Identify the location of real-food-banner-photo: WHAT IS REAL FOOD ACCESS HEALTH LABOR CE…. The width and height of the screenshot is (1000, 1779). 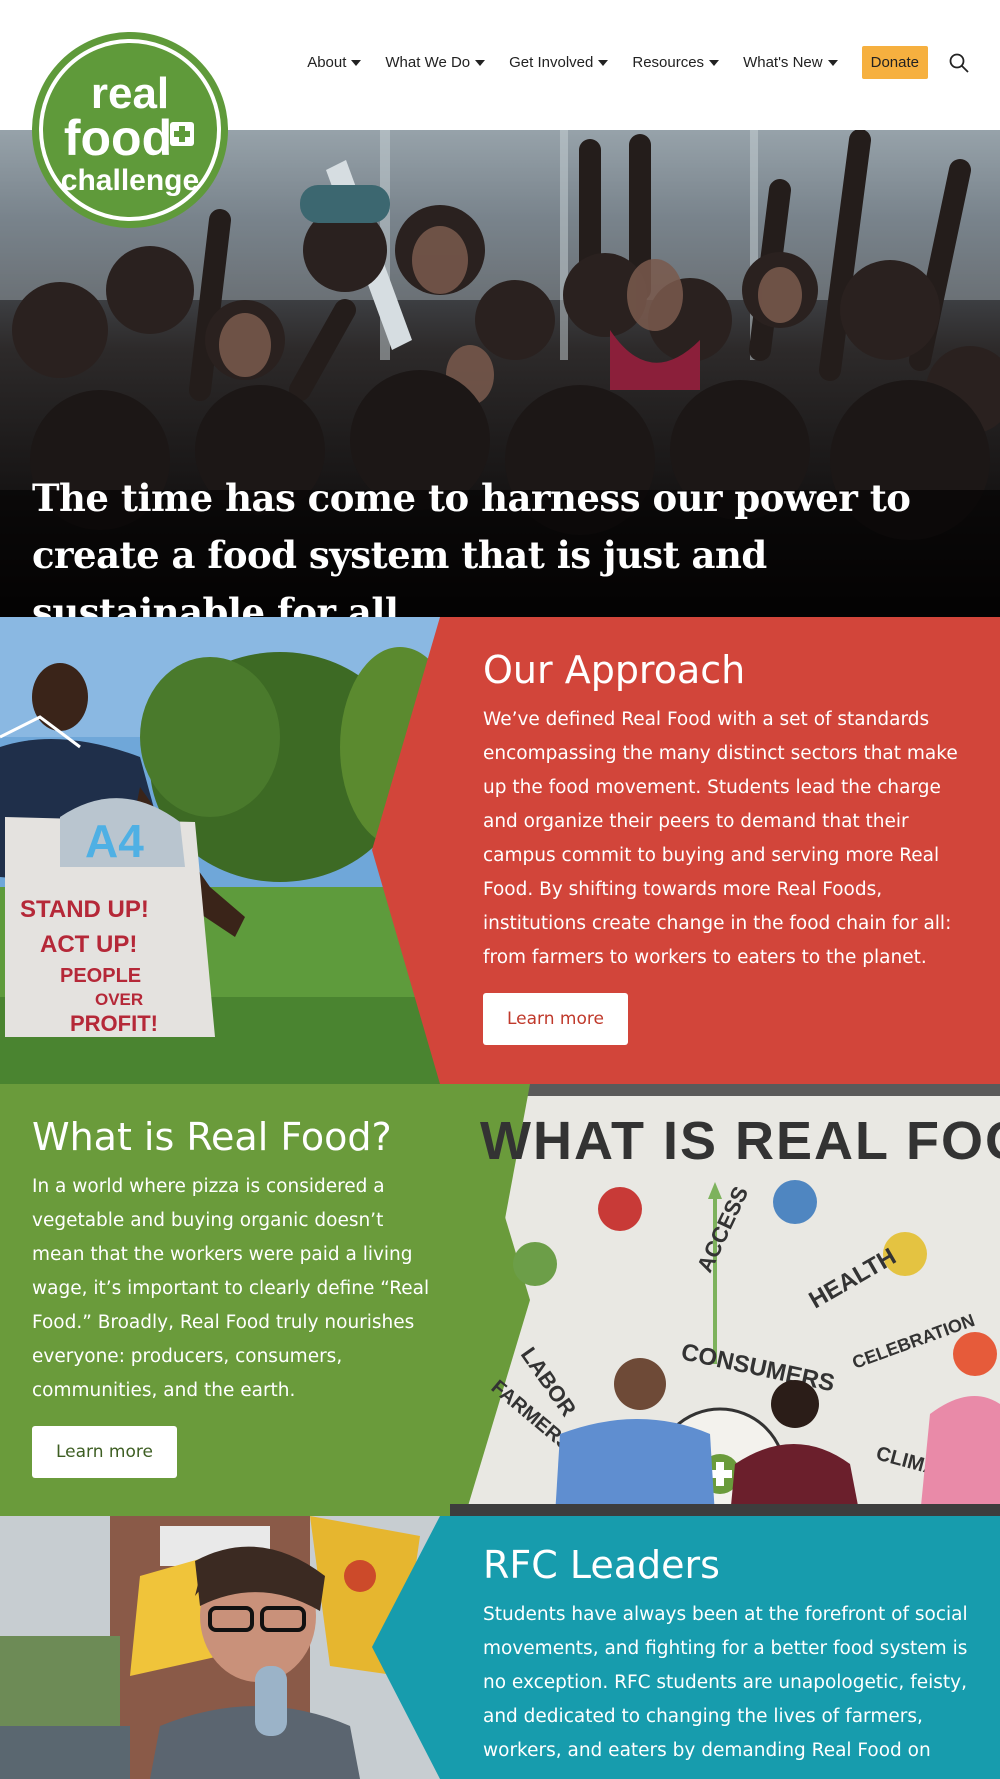
(725, 1300).